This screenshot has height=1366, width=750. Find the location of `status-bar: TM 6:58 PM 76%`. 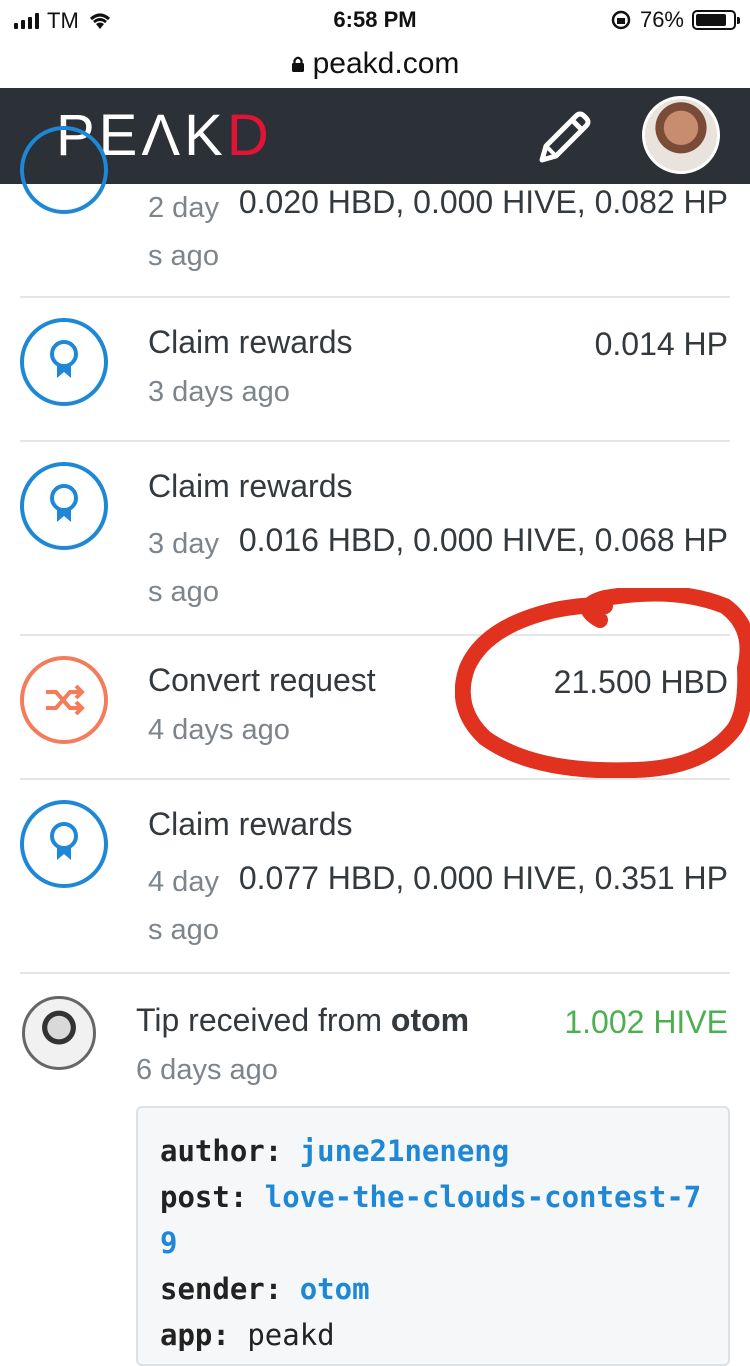

status-bar: TM 6:58 PM 76% is located at coordinates (375, 20).